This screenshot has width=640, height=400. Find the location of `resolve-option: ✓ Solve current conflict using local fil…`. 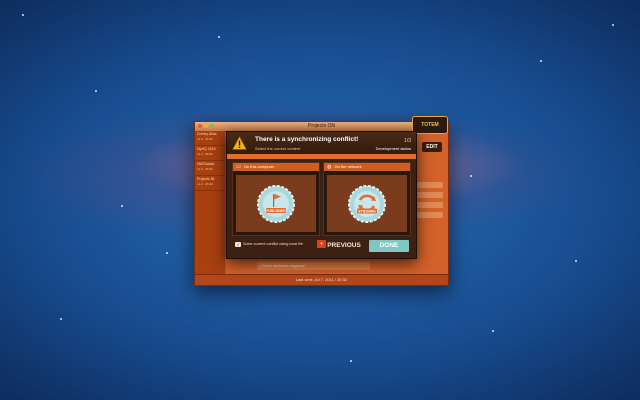

resolve-option: ✓ Solve current conflict using local fil… is located at coordinates (280, 244).